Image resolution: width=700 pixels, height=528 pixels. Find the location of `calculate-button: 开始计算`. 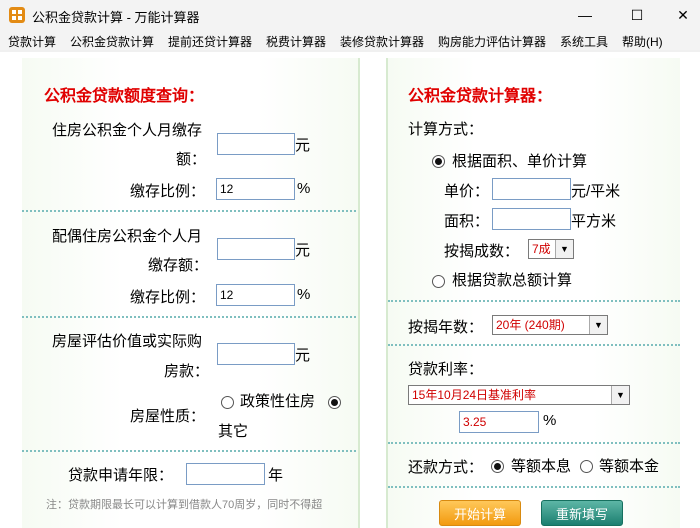

calculate-button: 开始计算 is located at coordinates (480, 513).